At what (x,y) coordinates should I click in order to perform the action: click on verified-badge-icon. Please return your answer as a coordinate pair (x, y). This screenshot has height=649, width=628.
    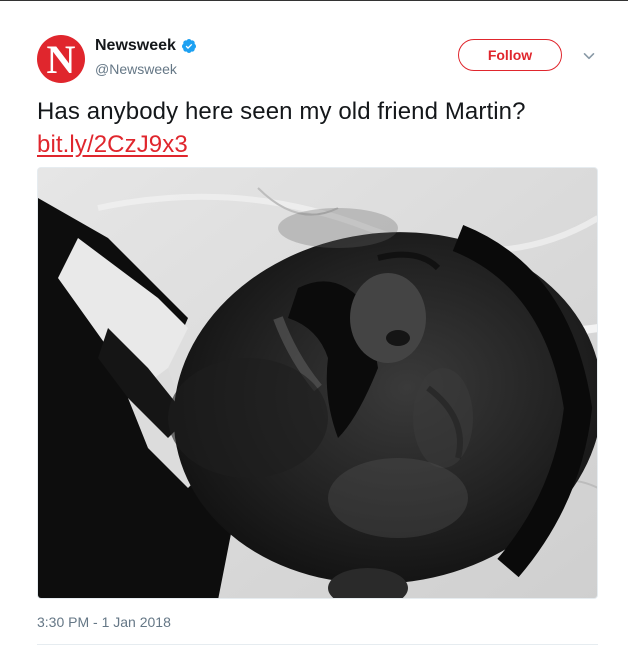
    Looking at the image, I should click on (189, 46).